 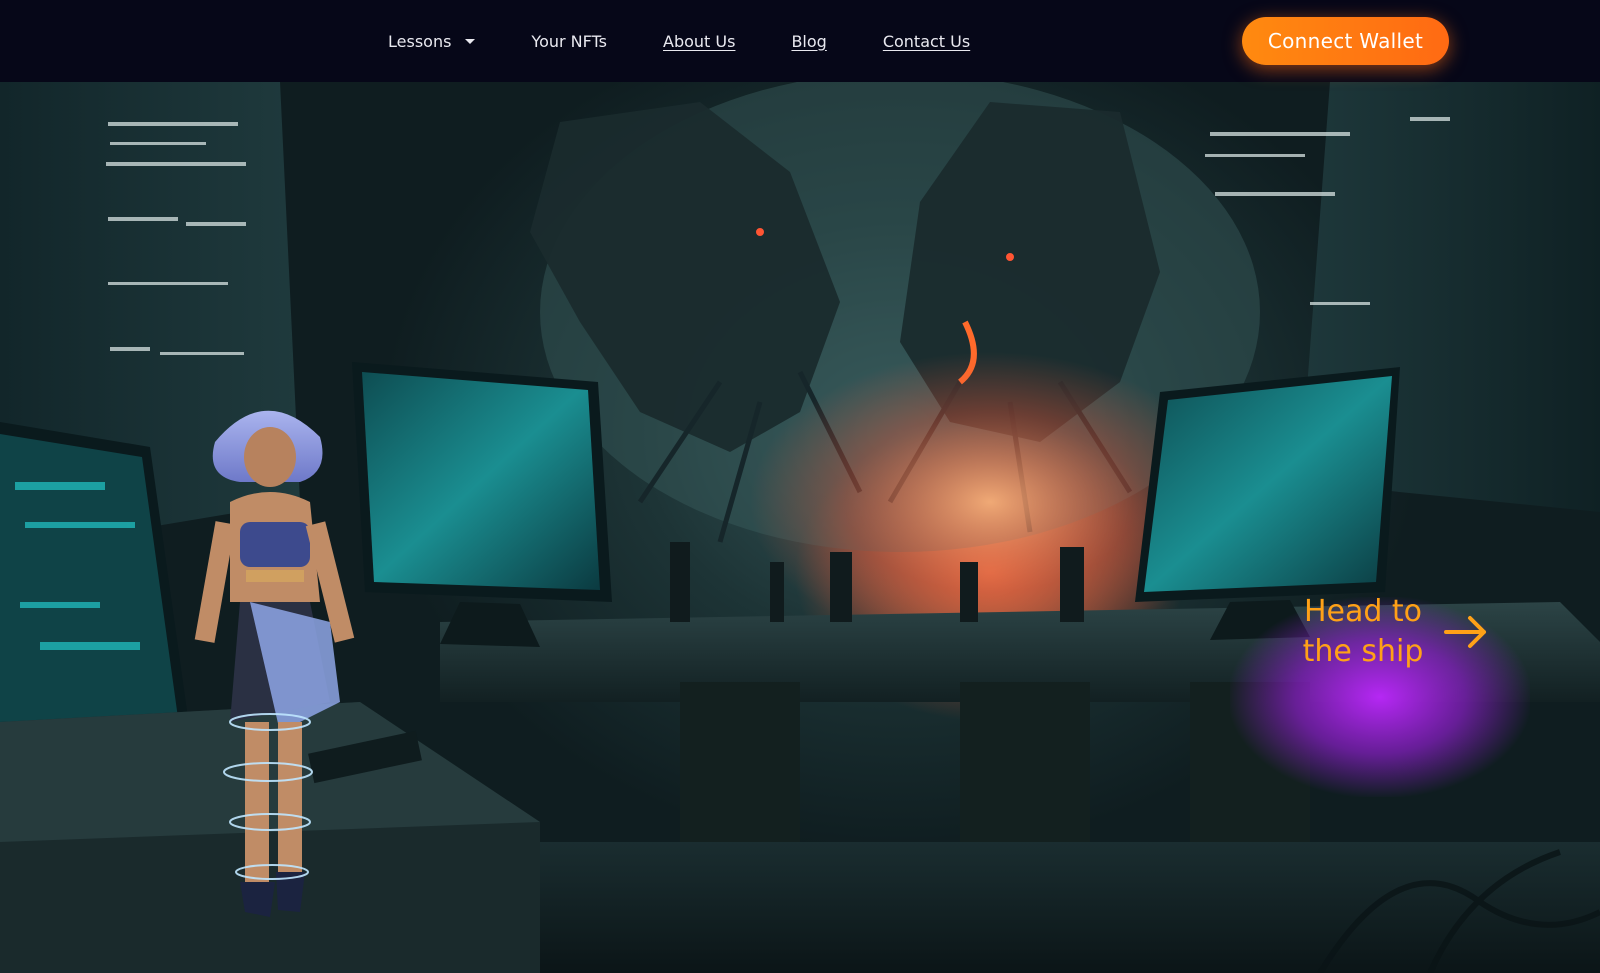 I want to click on connect-wallet-button: Connect Wallet, so click(x=1345, y=41).